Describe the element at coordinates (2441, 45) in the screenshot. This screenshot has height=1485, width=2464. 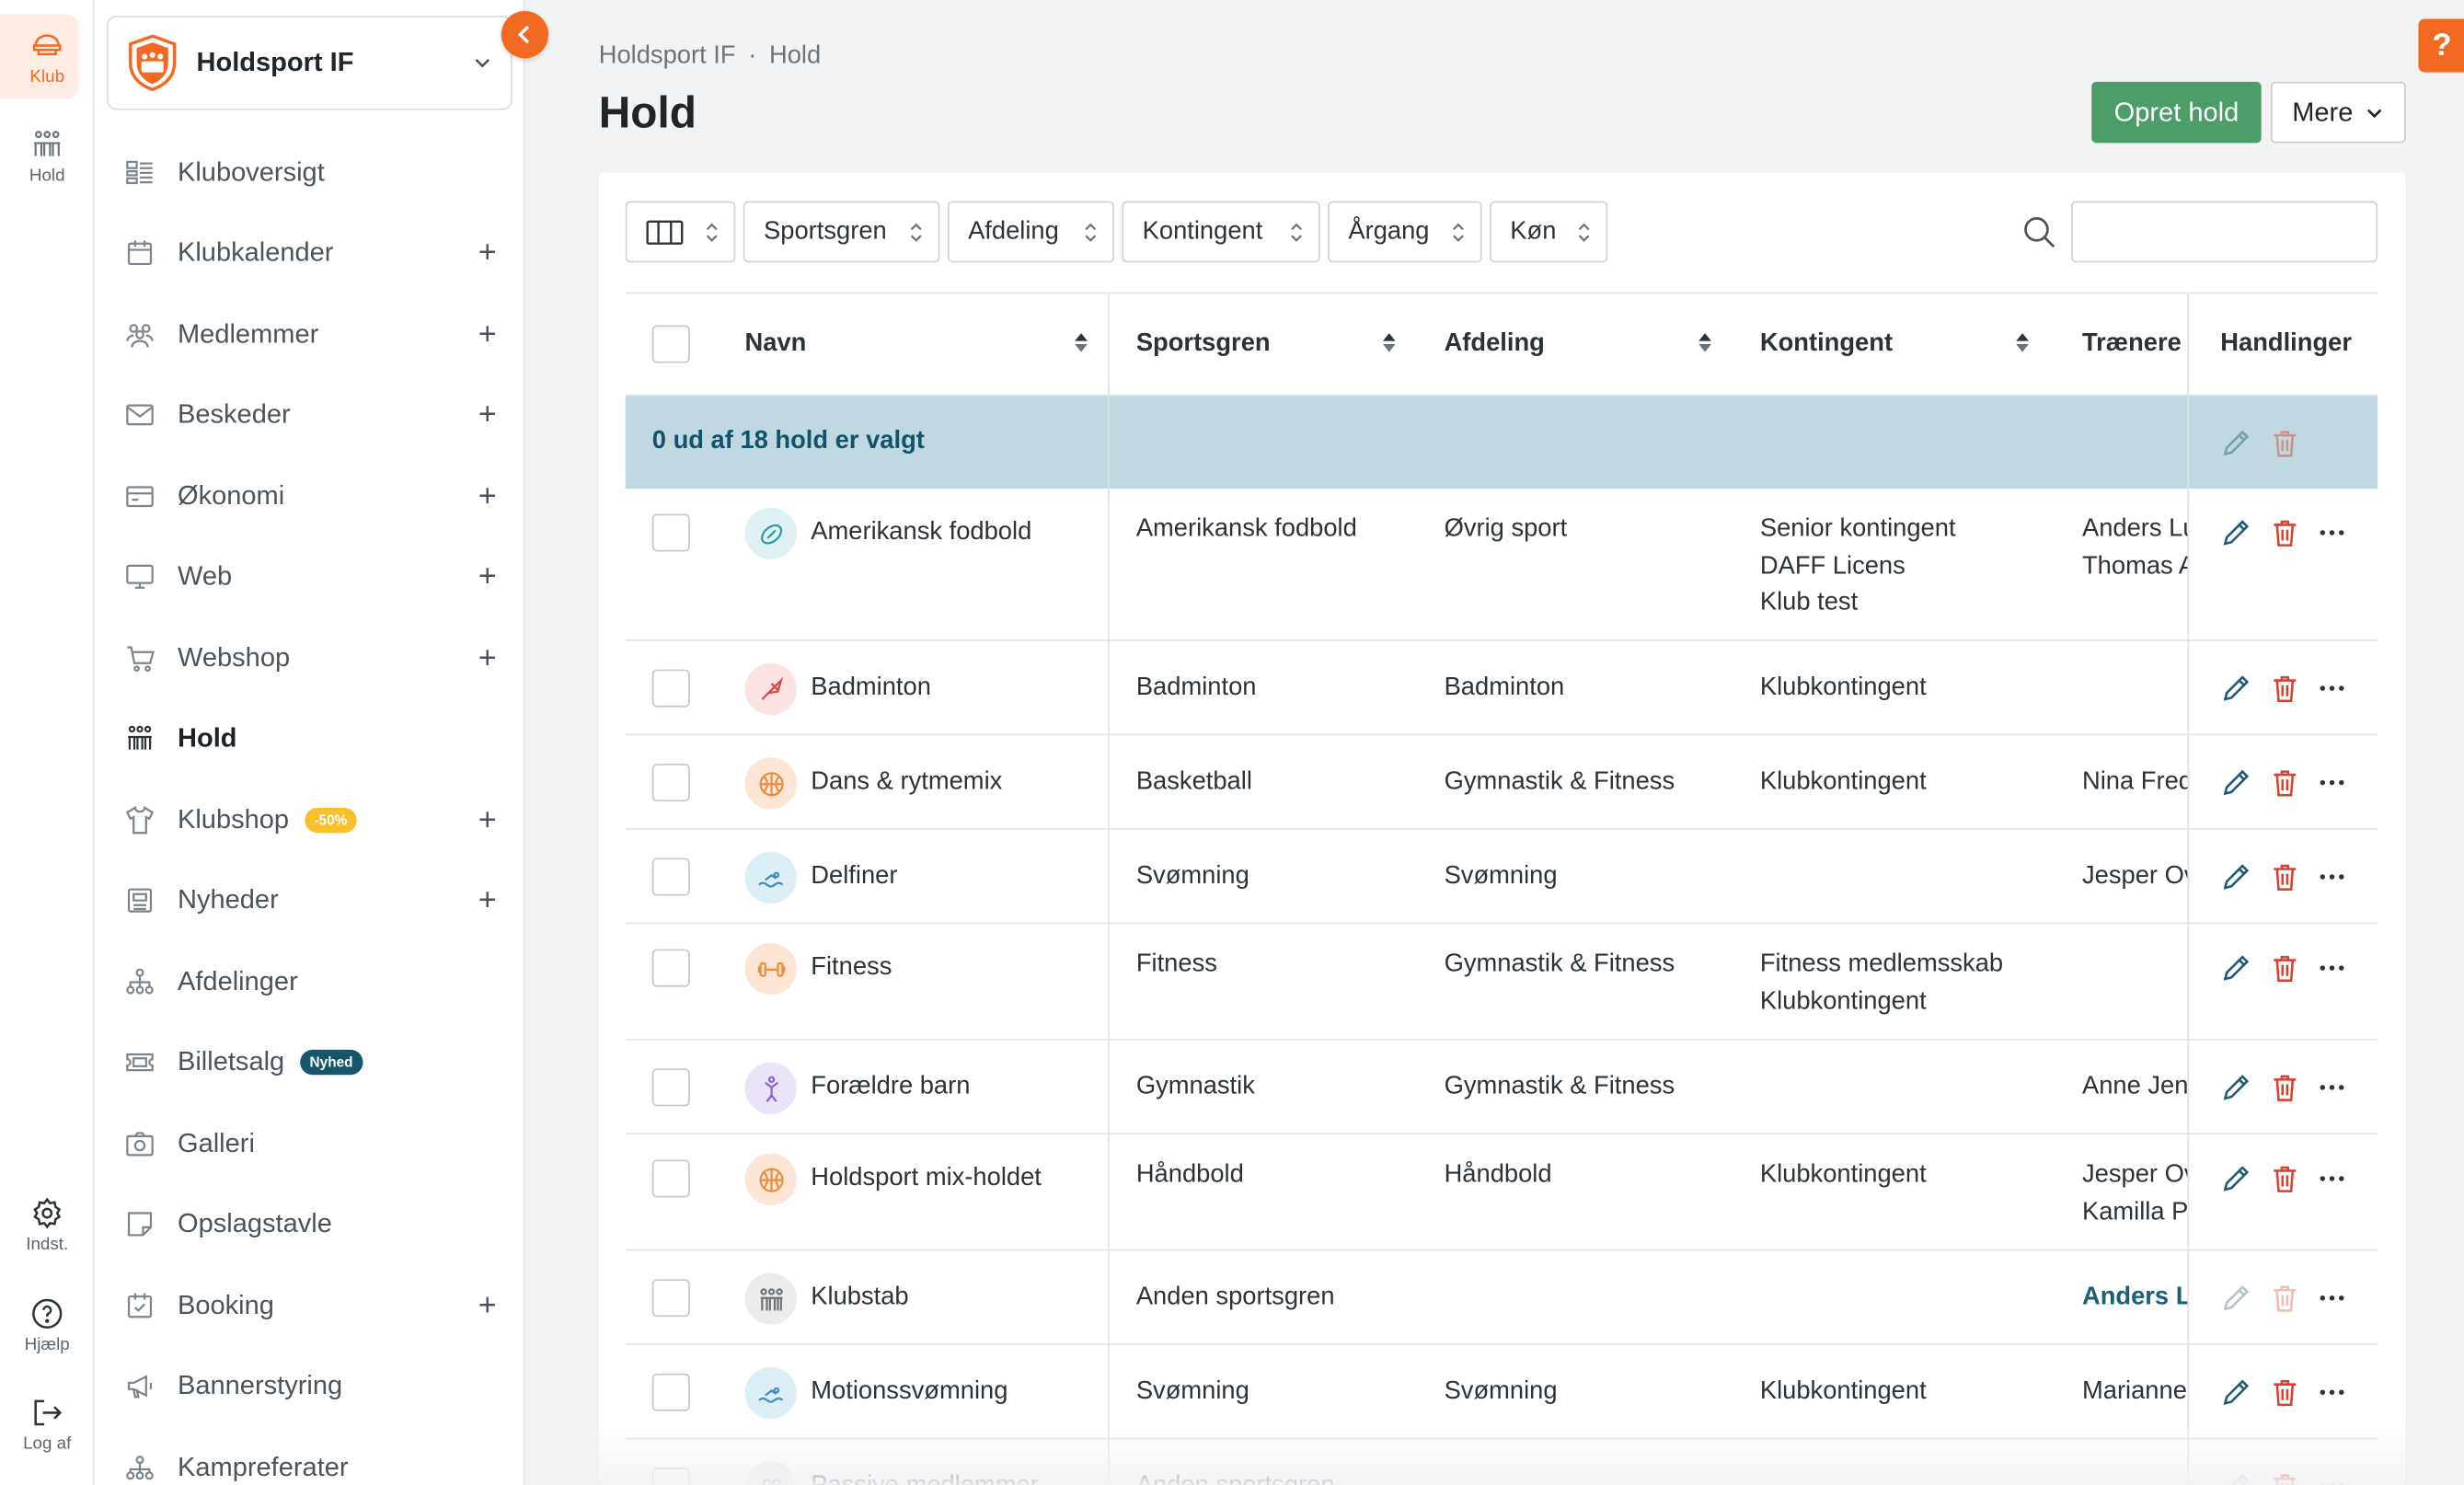
I see `help-tab: ?` at that location.